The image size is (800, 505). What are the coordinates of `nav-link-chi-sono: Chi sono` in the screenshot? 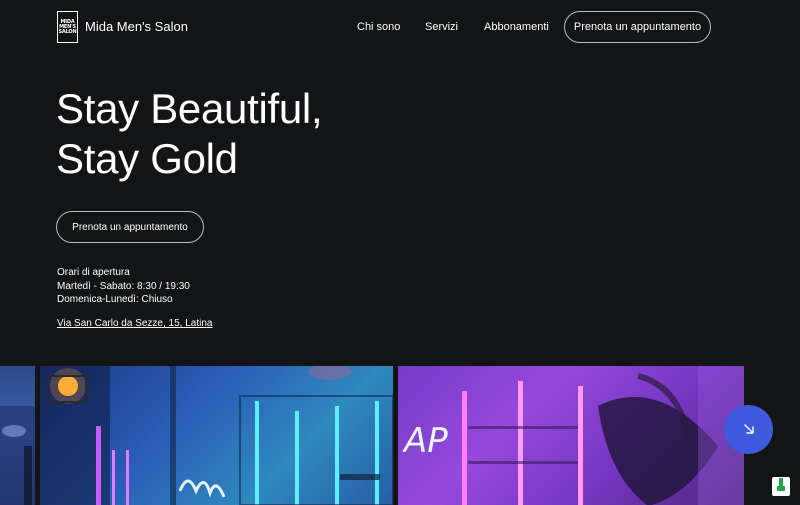 It's located at (378, 27).